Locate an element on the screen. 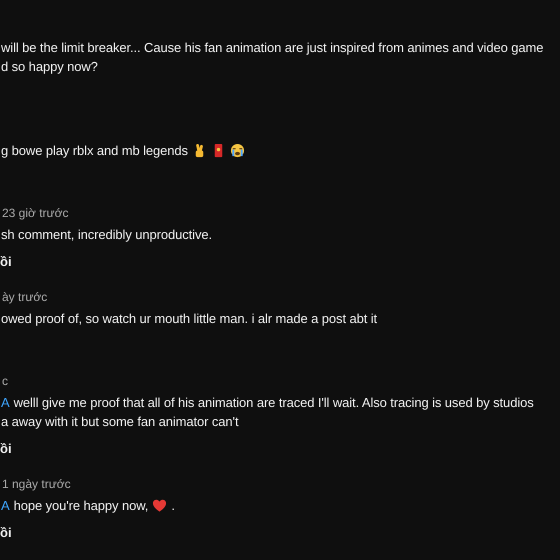 This screenshot has height=560, width=560. comment-text: welll give me proof that all of his animation are traced I'll wait. Also tracing is used by studios is located at coordinates (274, 403).